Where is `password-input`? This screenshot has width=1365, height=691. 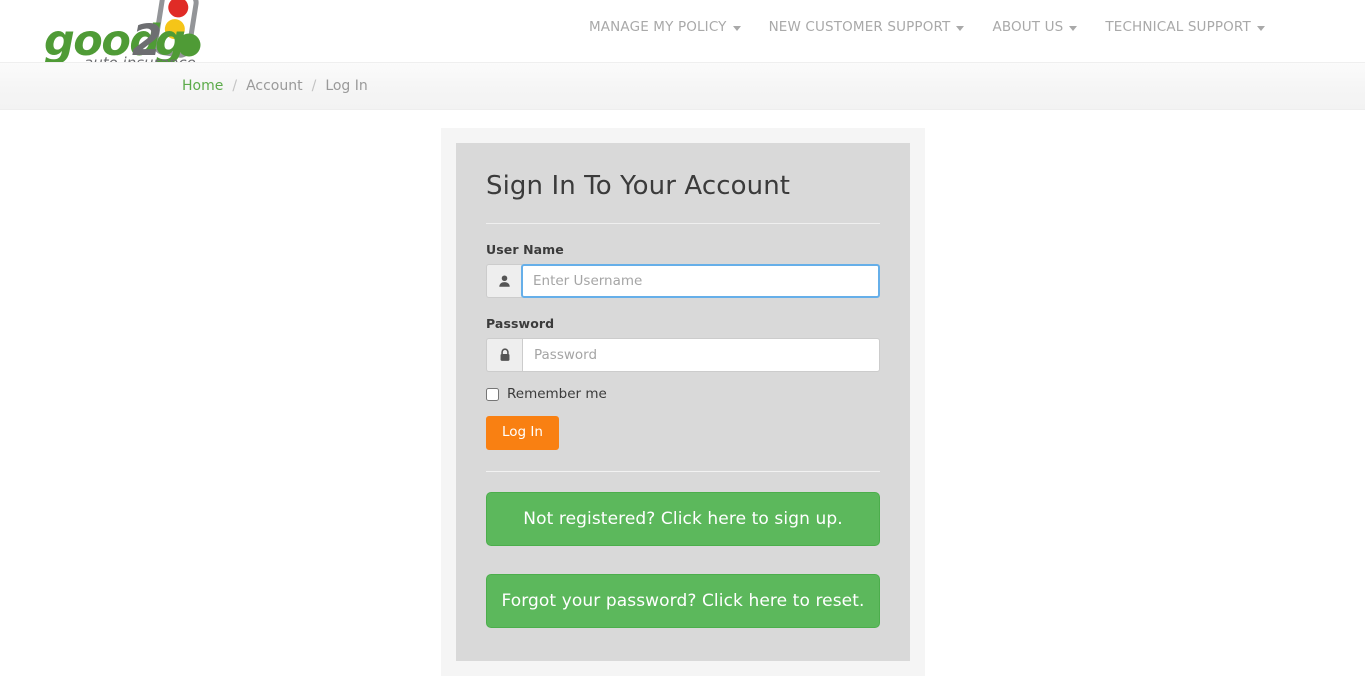 password-input is located at coordinates (701, 355).